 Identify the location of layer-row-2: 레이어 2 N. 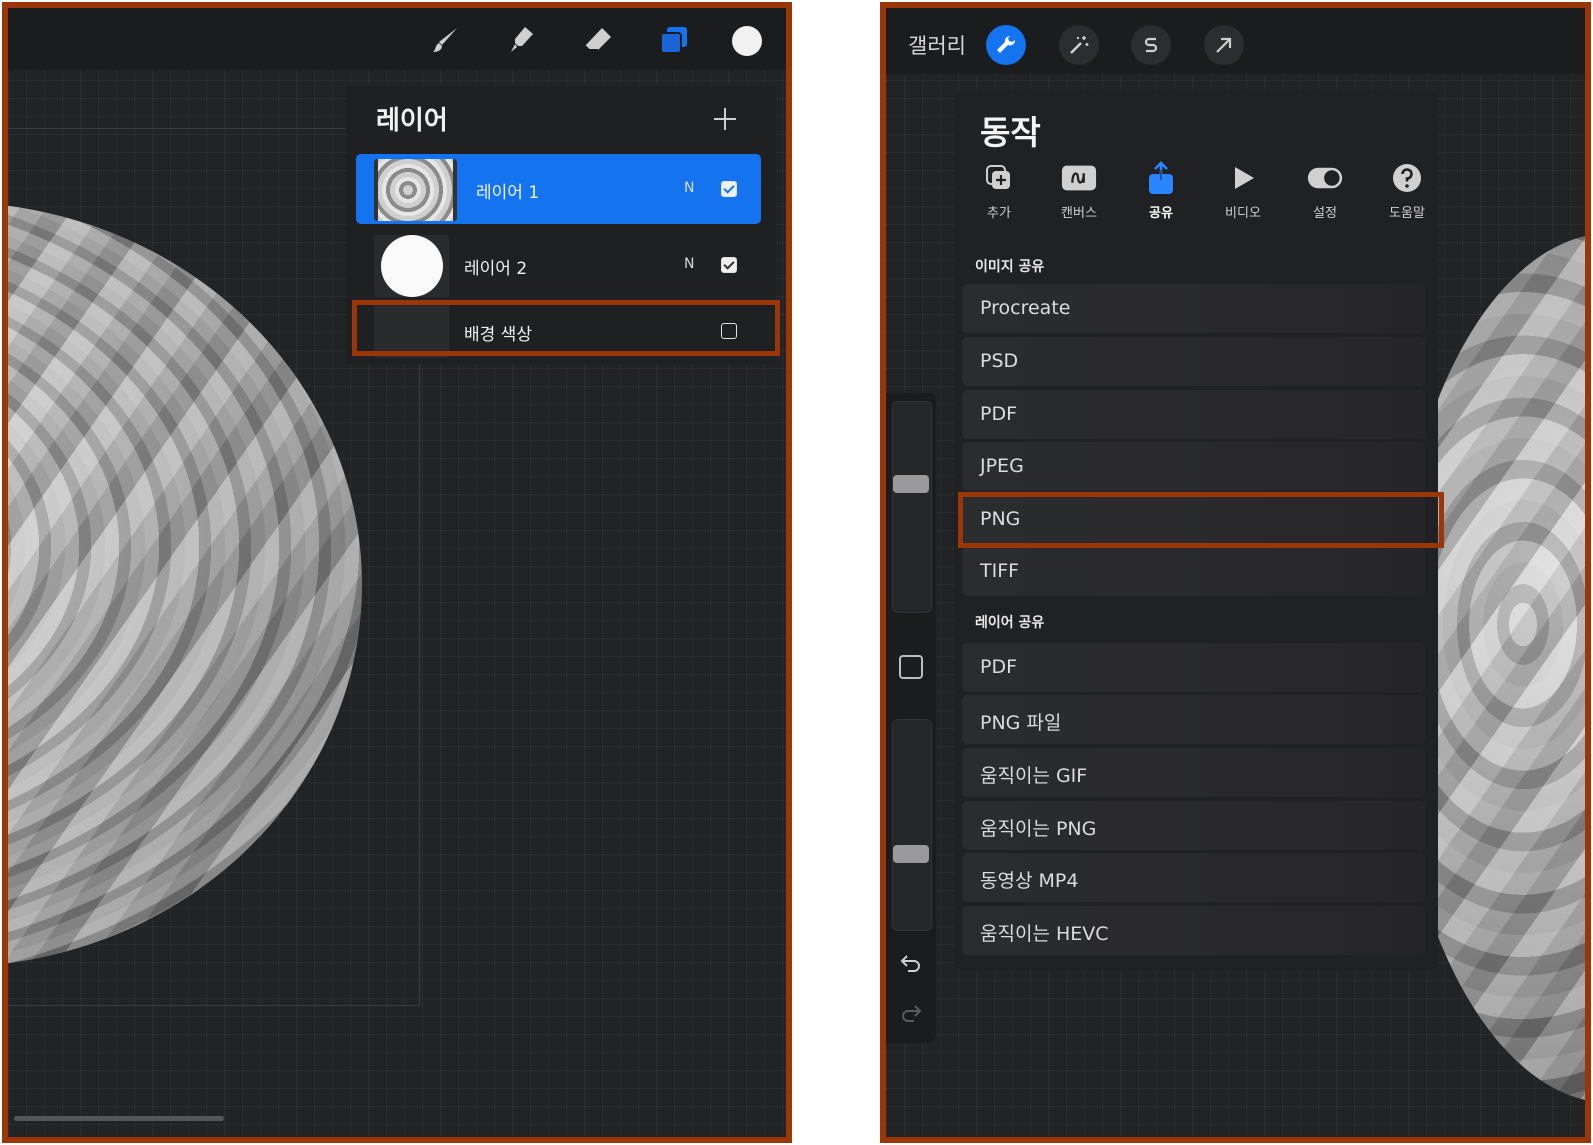
(558, 265).